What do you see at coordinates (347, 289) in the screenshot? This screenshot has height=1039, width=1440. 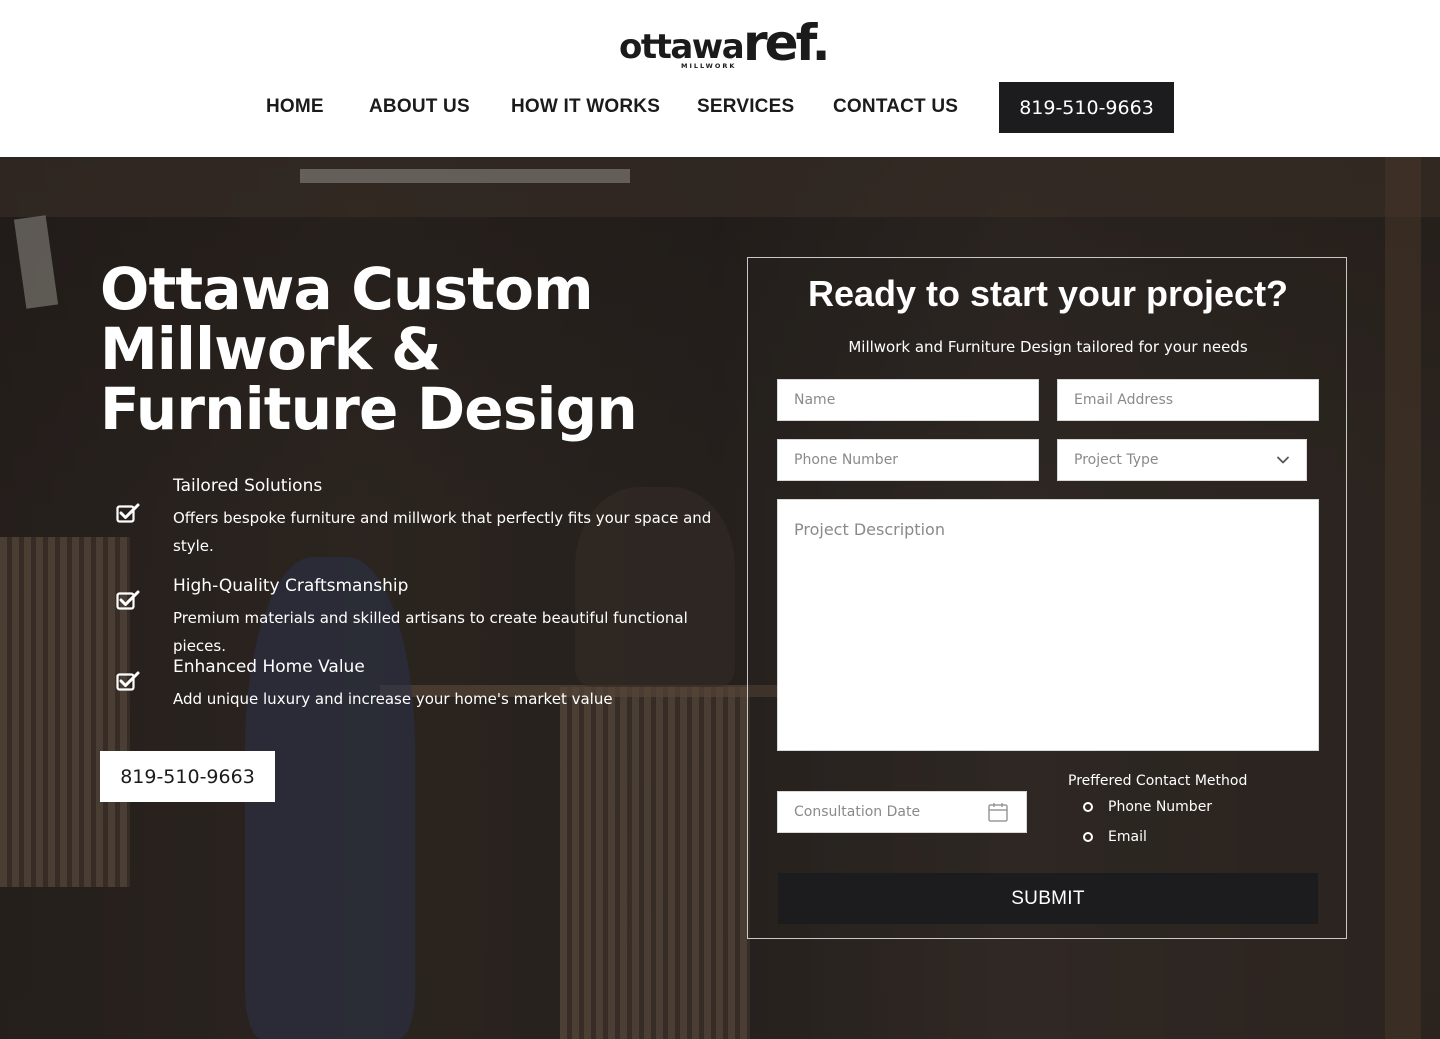 I see `hero-title-line: Ottawa Custom` at bounding box center [347, 289].